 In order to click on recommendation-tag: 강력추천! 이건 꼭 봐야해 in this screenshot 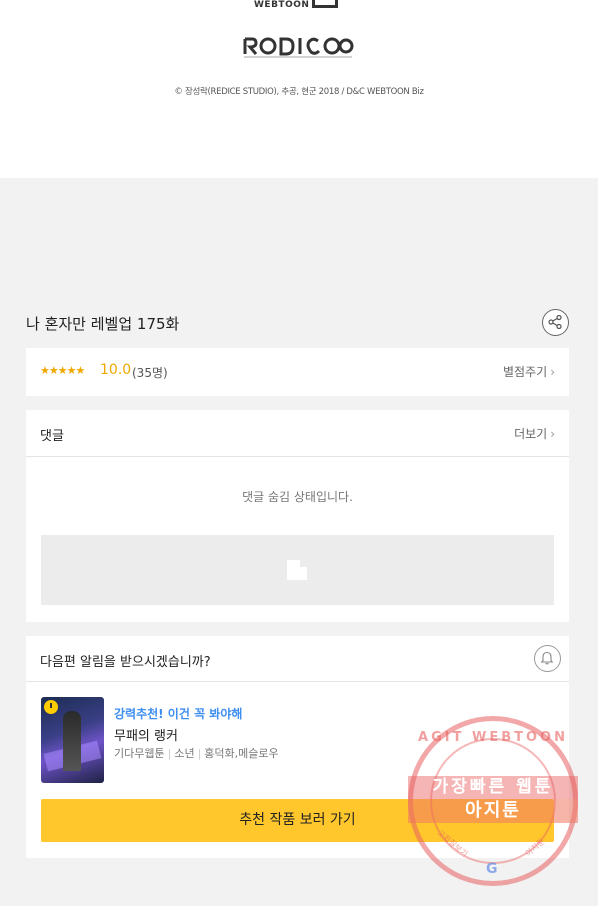, I will do `click(178, 714)`.